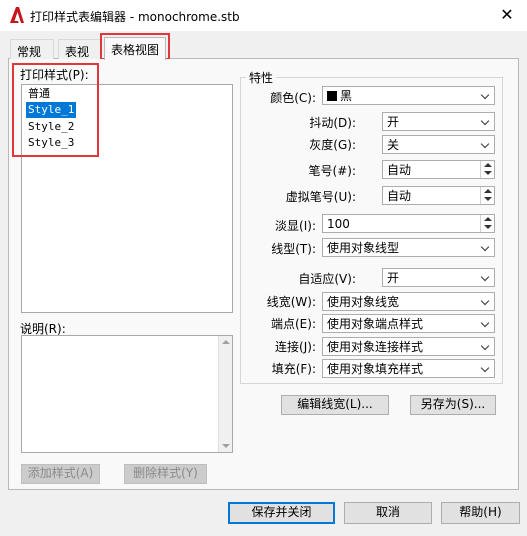 Image resolution: width=527 pixels, height=536 pixels. I want to click on linetype-label: 线型(T):, so click(293, 249).